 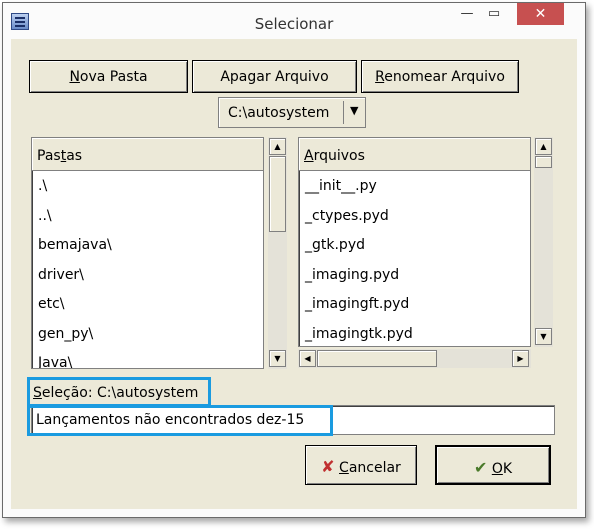 What do you see at coordinates (294, 21) in the screenshot?
I see `title-bar: Selecionar — ▭ ✕` at bounding box center [294, 21].